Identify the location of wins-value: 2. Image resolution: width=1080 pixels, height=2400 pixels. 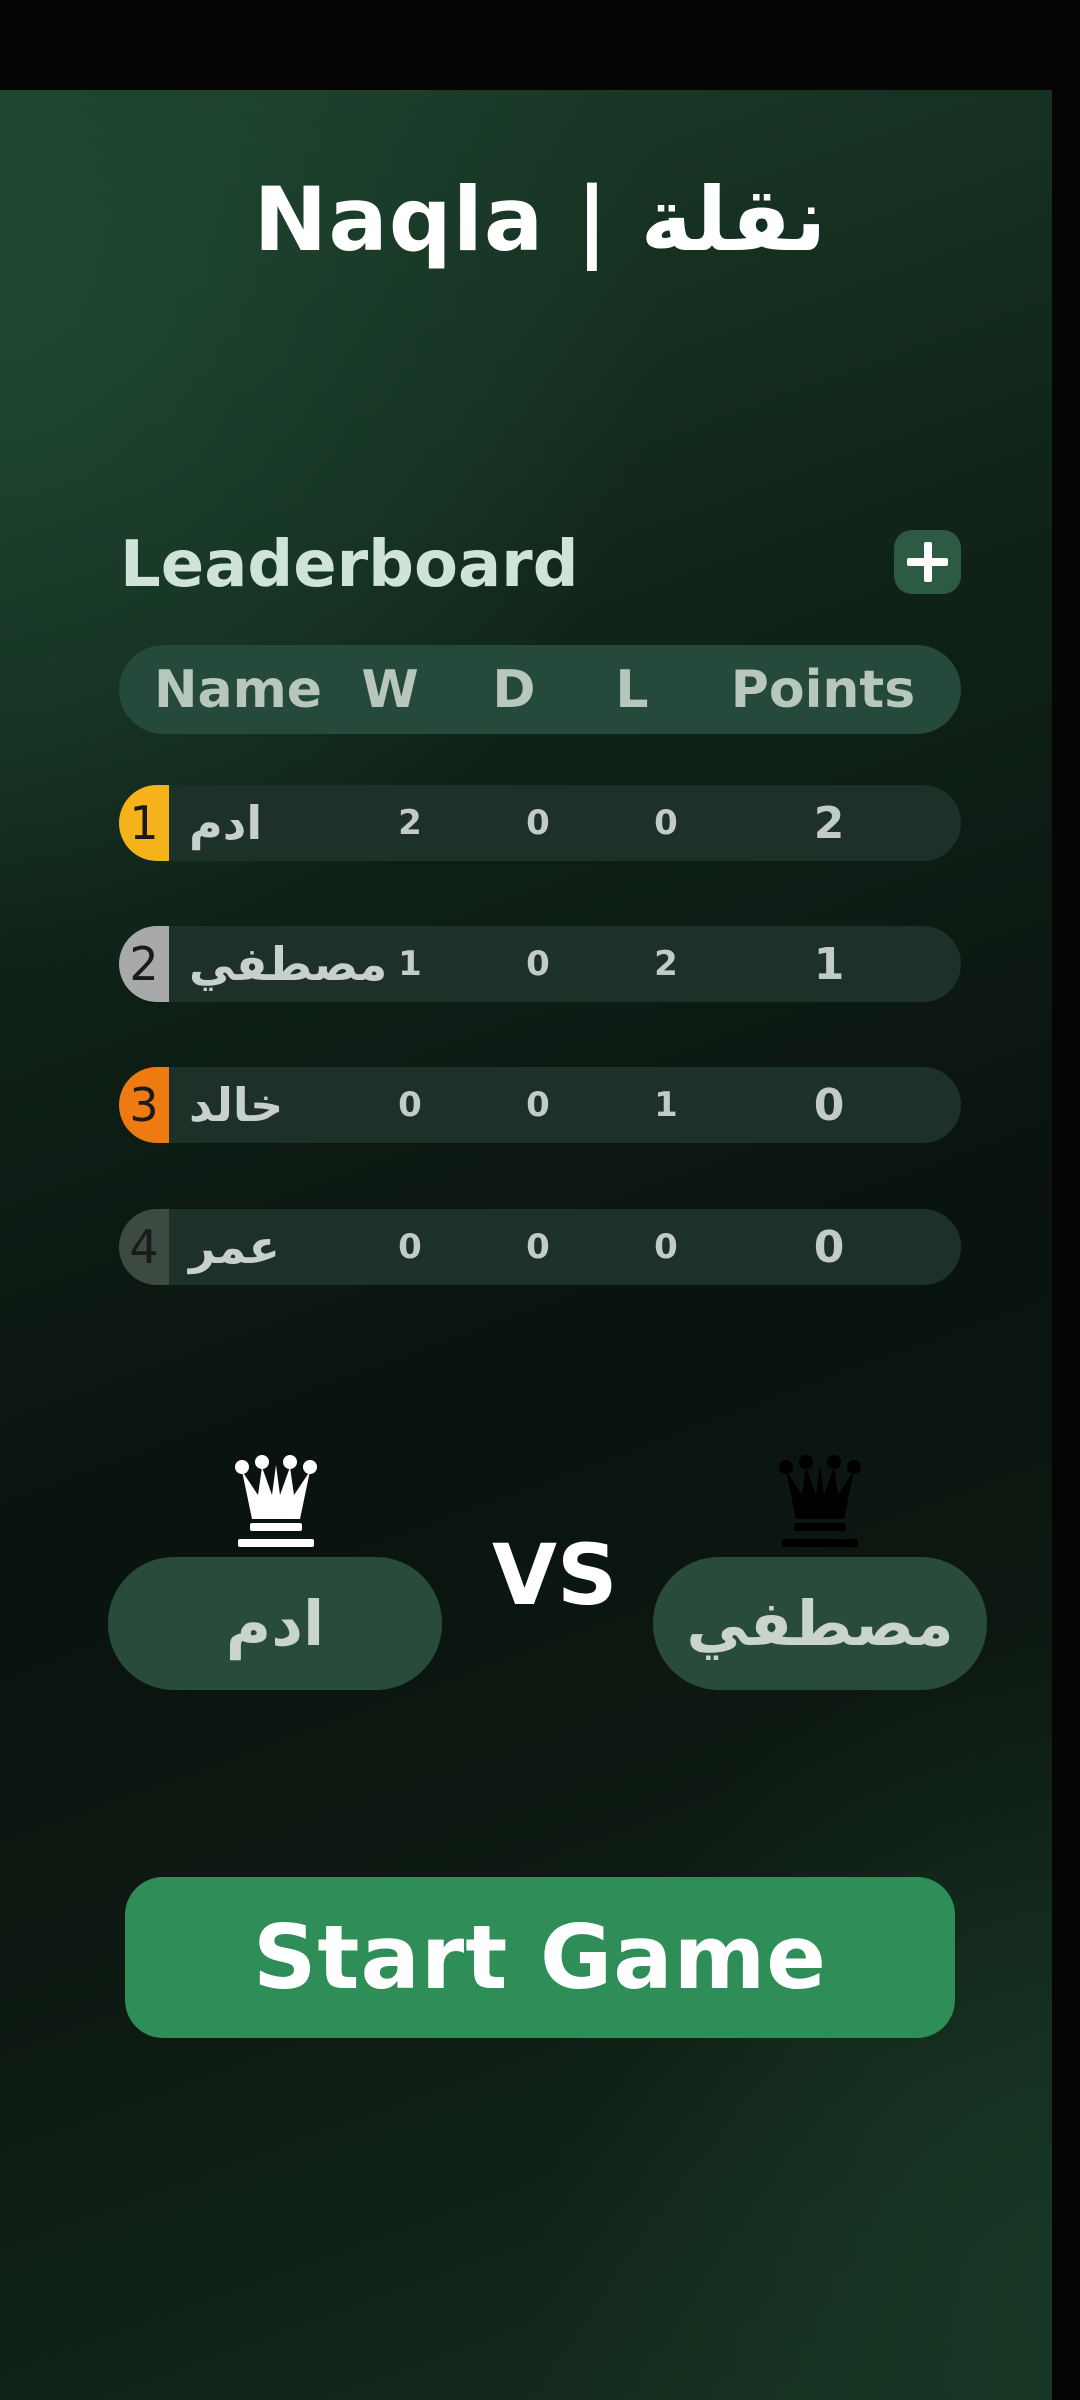
(410, 823).